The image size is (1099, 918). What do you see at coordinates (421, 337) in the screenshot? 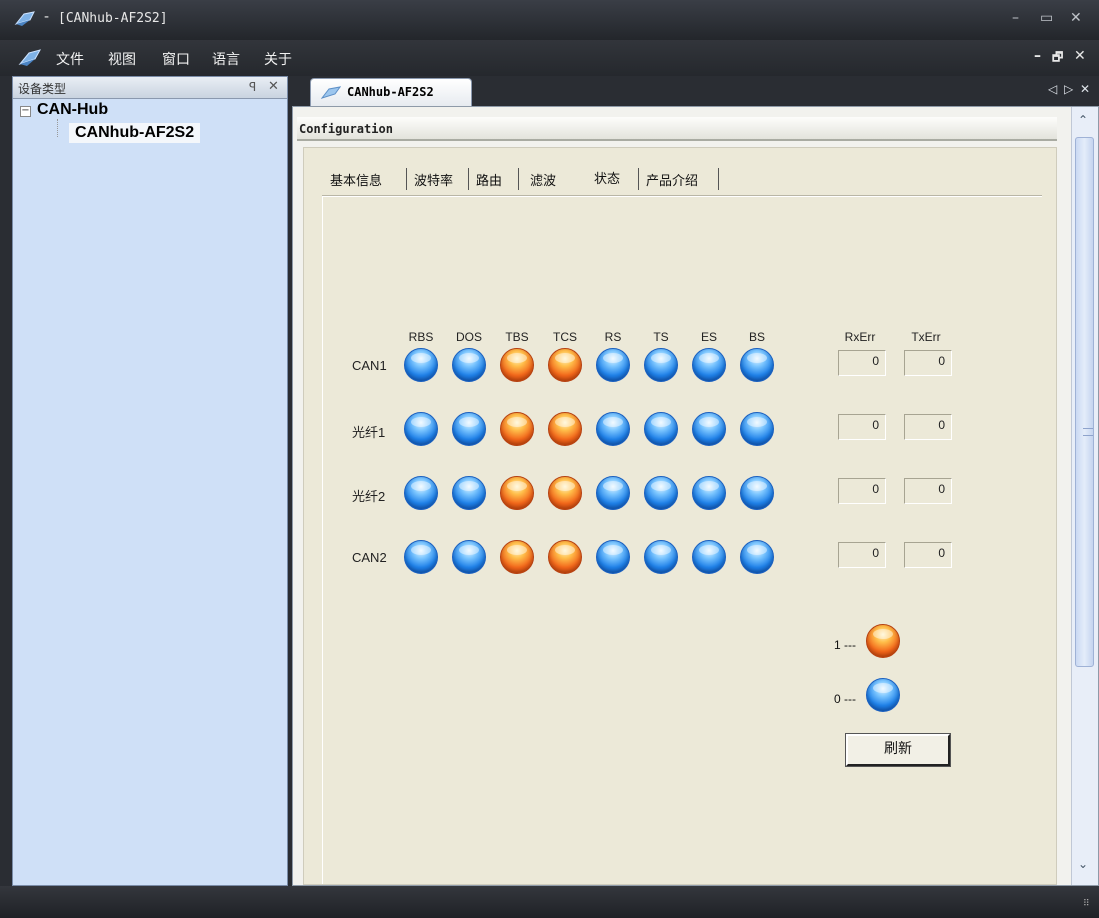
I see `column-header-rbs: RBS` at bounding box center [421, 337].